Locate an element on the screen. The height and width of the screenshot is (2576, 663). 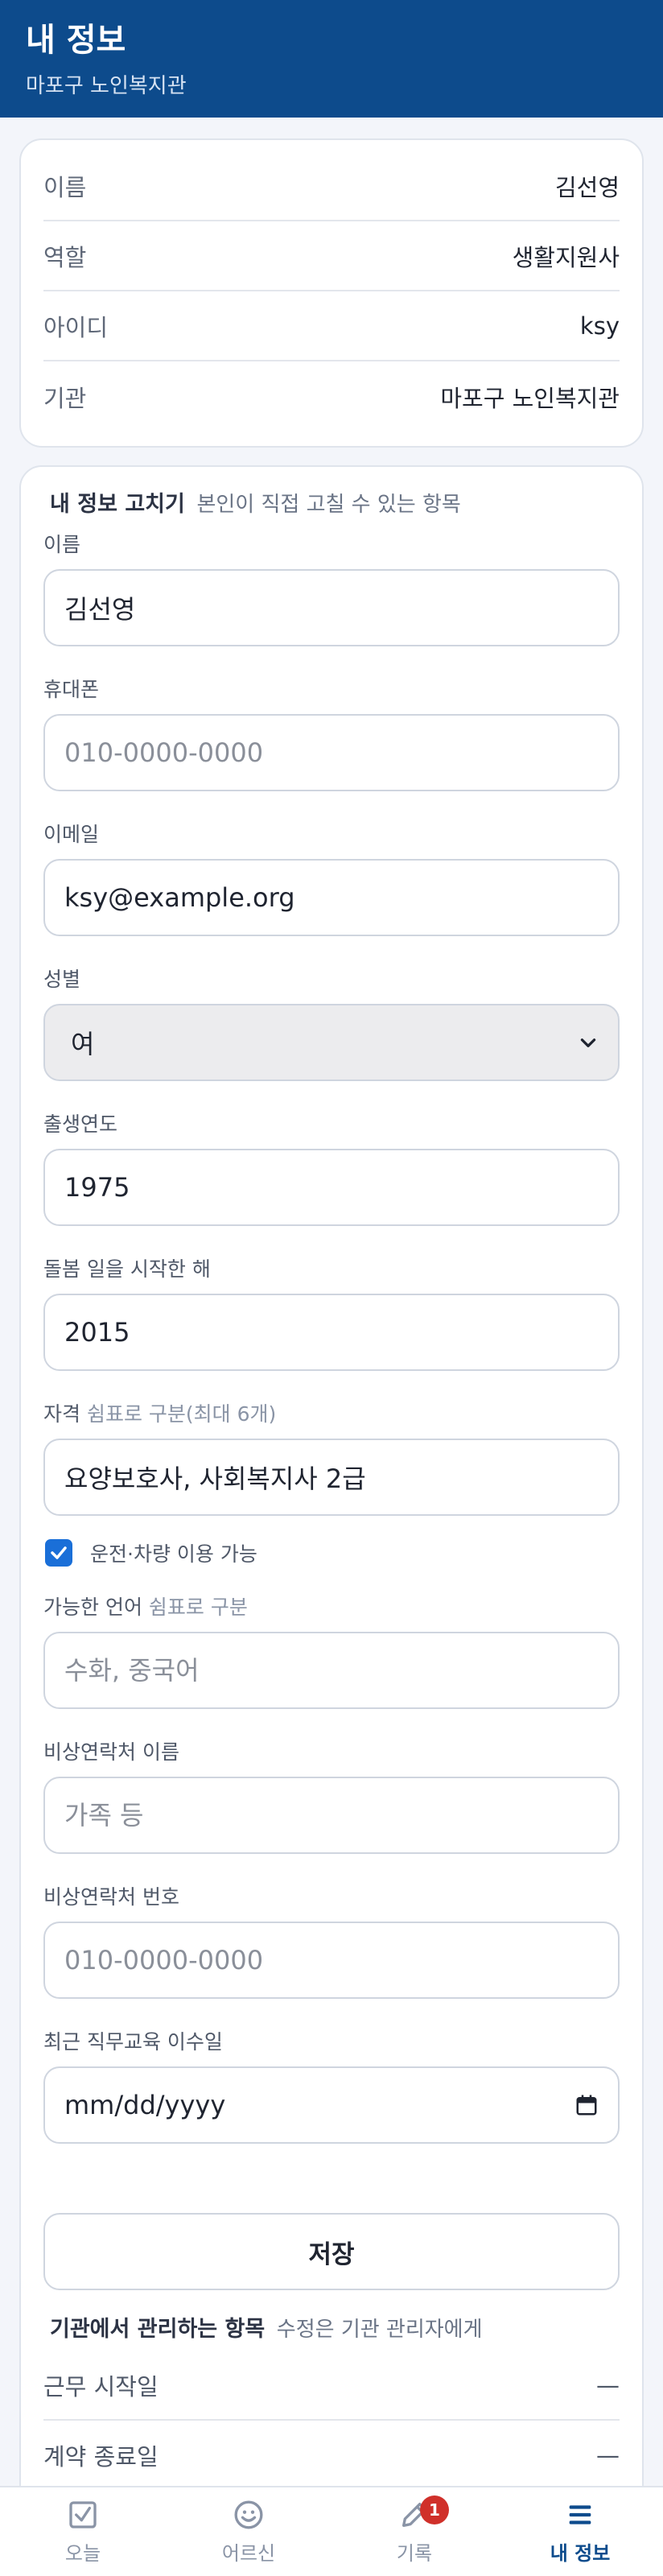
emergency-name-input is located at coordinates (331, 1815).